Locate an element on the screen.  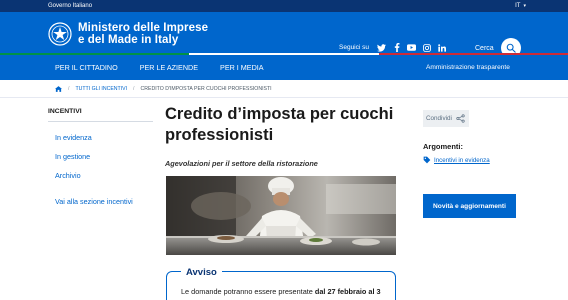
youtube-icon is located at coordinates (411, 47).